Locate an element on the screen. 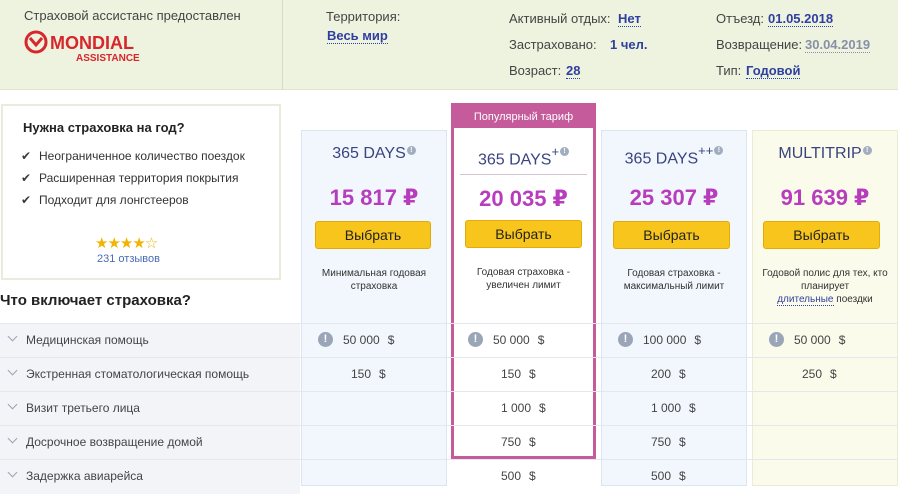 The width and height of the screenshot is (898, 494). territory-link: Весь мир is located at coordinates (357, 36).